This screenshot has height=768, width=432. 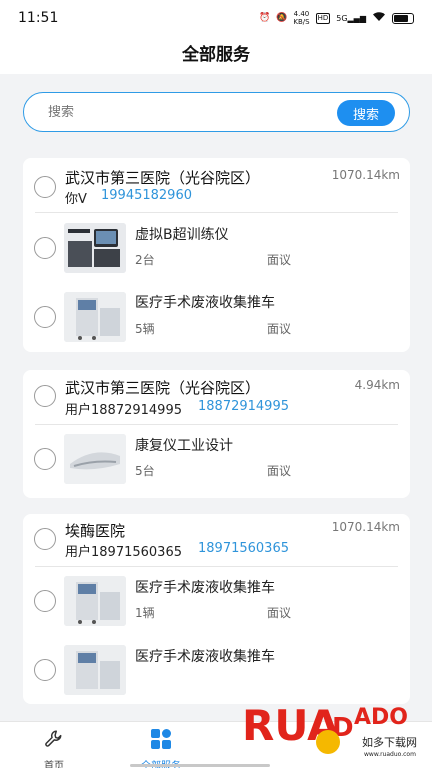 What do you see at coordinates (264, 18) in the screenshot?
I see `alarm-icon: ⏰` at bounding box center [264, 18].